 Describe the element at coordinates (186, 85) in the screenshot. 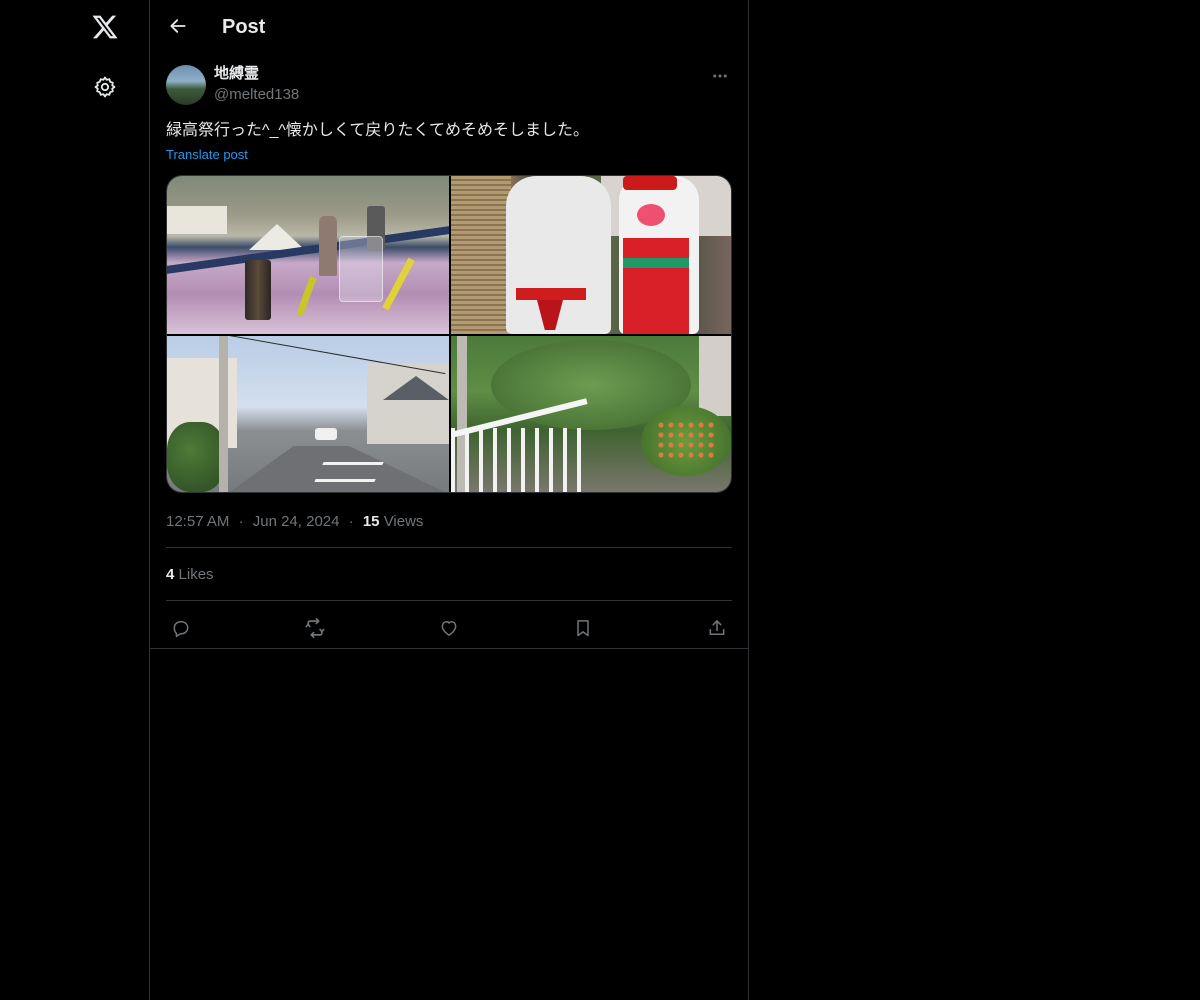

I see `avatar` at that location.